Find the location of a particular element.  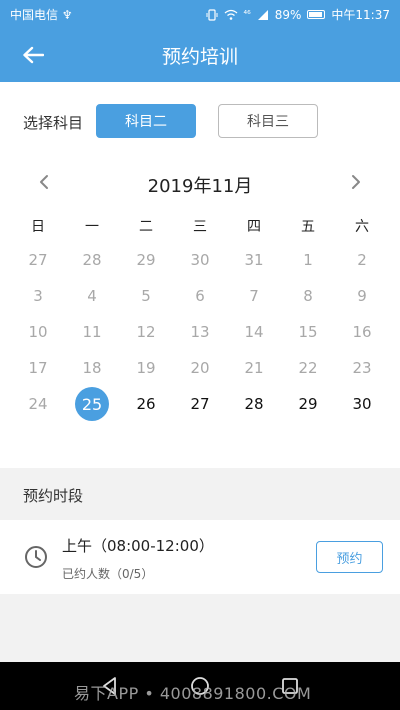

calendar-day-number: 3 is located at coordinates (38, 296).